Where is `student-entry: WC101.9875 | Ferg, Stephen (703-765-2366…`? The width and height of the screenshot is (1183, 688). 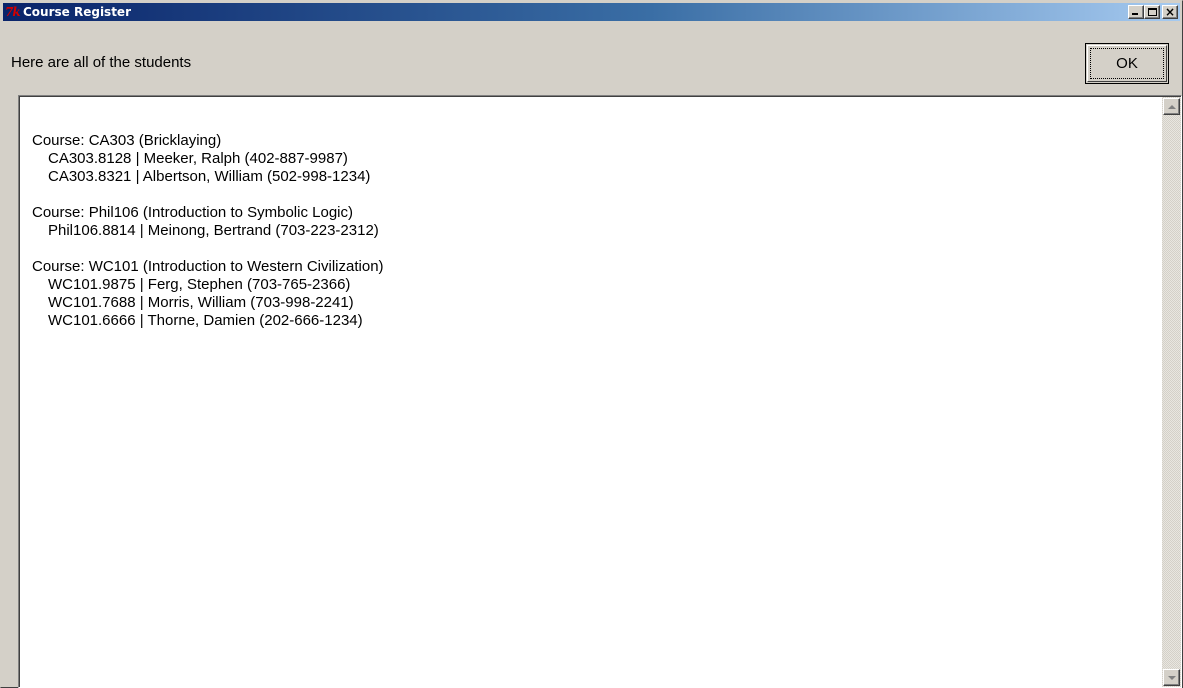
student-entry: WC101.9875 | Ferg, Stephen (703-765-2366… is located at coordinates (199, 284).